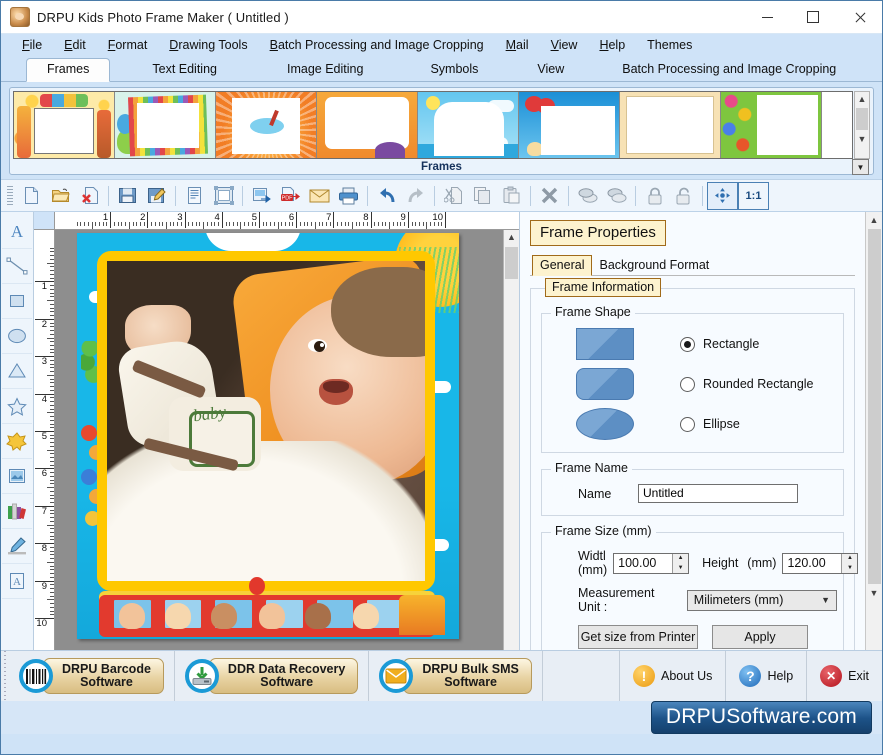 Image resolution: width=883 pixels, height=755 pixels. What do you see at coordinates (44, 440) in the screenshot?
I see `vertical-ruler: 1 2 3 4 5 6 7 8 9 10` at bounding box center [44, 440].